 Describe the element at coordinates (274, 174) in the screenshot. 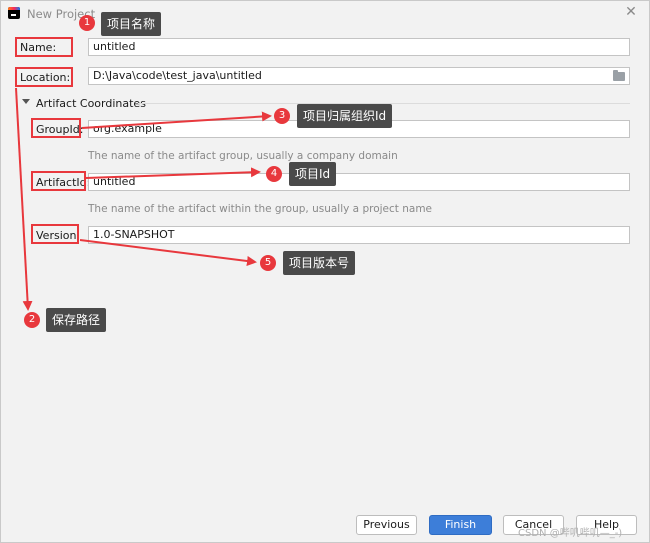

I see `annotation-badge-4: 4` at that location.